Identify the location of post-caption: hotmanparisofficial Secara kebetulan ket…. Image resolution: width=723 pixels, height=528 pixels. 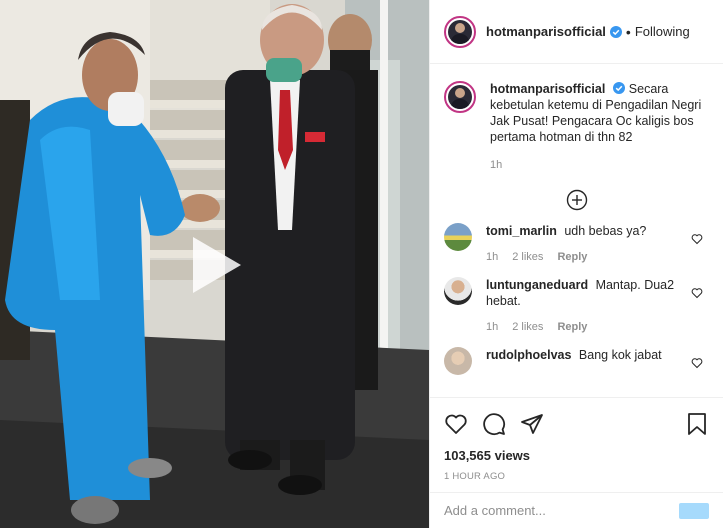
(576, 127).